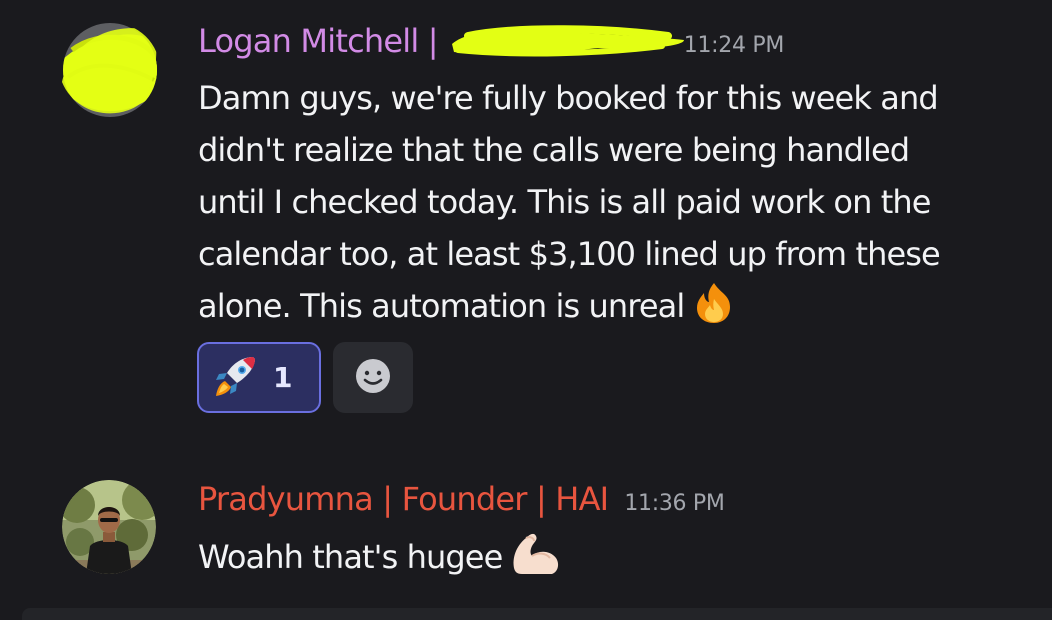 Image resolution: width=1052 pixels, height=620 pixels. What do you see at coordinates (350, 557) in the screenshot?
I see `message-line: Woahh that's hugee` at bounding box center [350, 557].